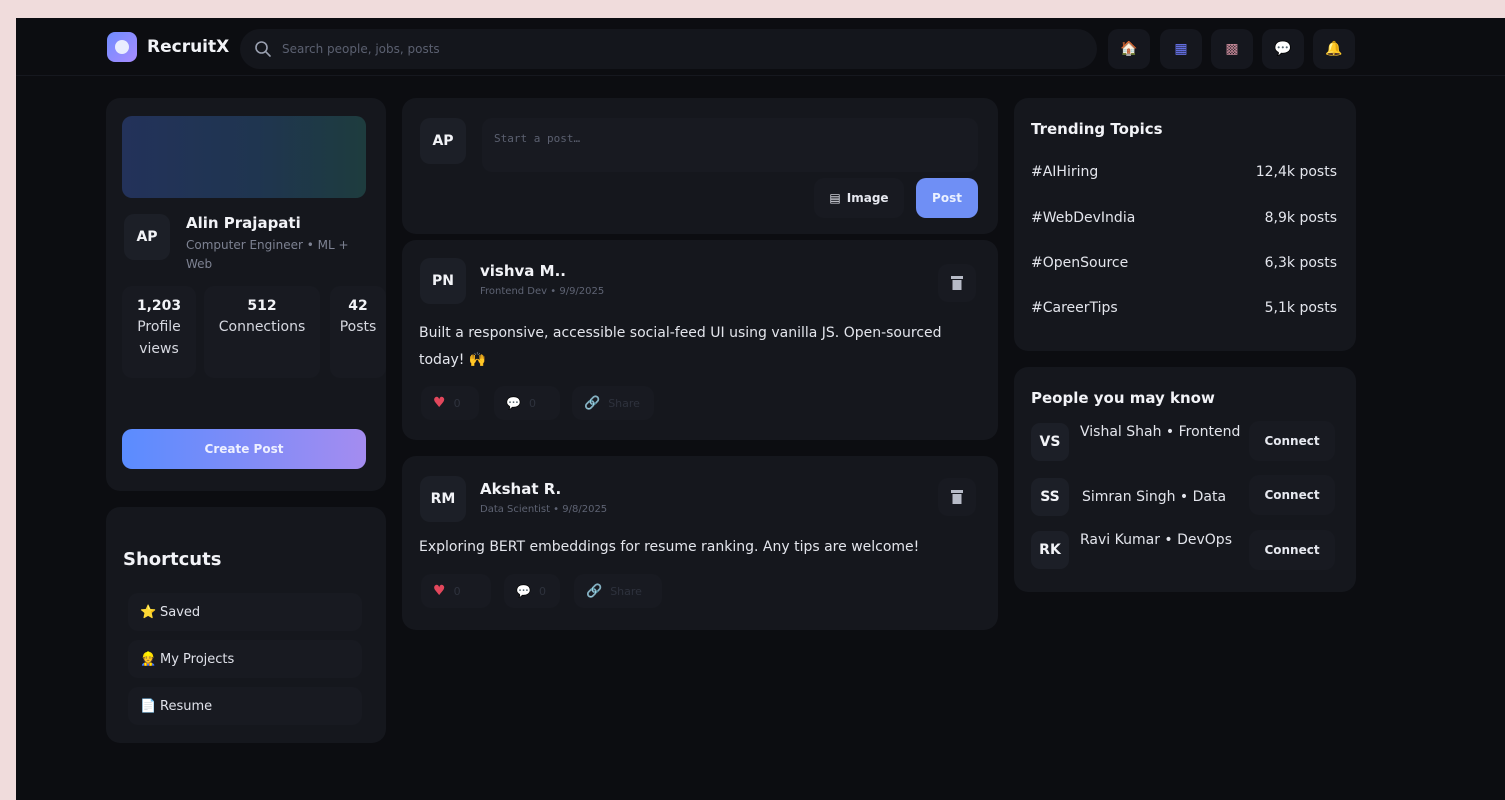 This screenshot has width=1505, height=800. Describe the element at coordinates (243, 223) in the screenshot. I see `profile-name: Alin Prajapati` at that location.